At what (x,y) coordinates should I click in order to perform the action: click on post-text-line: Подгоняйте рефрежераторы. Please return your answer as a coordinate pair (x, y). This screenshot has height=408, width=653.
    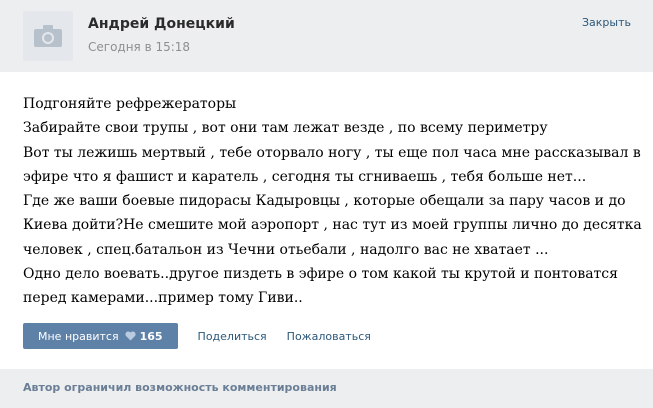
    Looking at the image, I should click on (130, 104).